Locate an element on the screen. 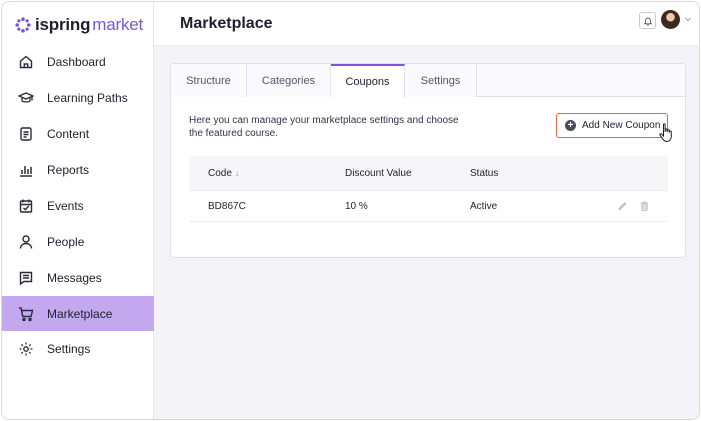 The height and width of the screenshot is (421, 701). add-new-coupon-button: + Add New Coupon is located at coordinates (612, 125).